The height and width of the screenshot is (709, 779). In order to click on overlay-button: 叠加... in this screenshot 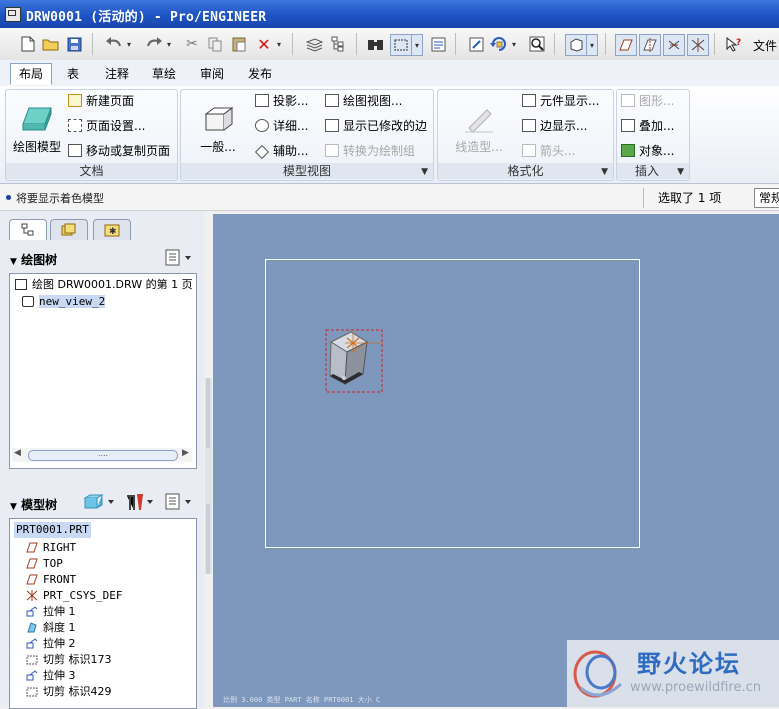, I will do `click(647, 126)`.